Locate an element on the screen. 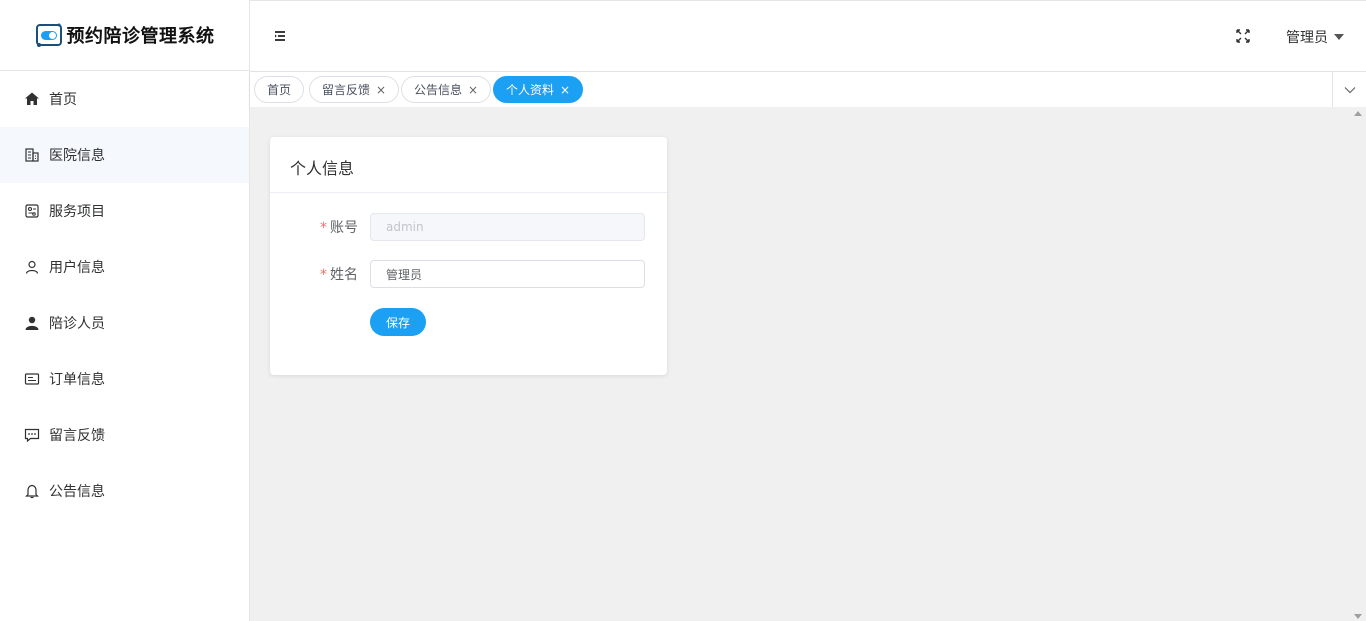 The width and height of the screenshot is (1366, 621). user-menu: 管理员 is located at coordinates (1315, 37).